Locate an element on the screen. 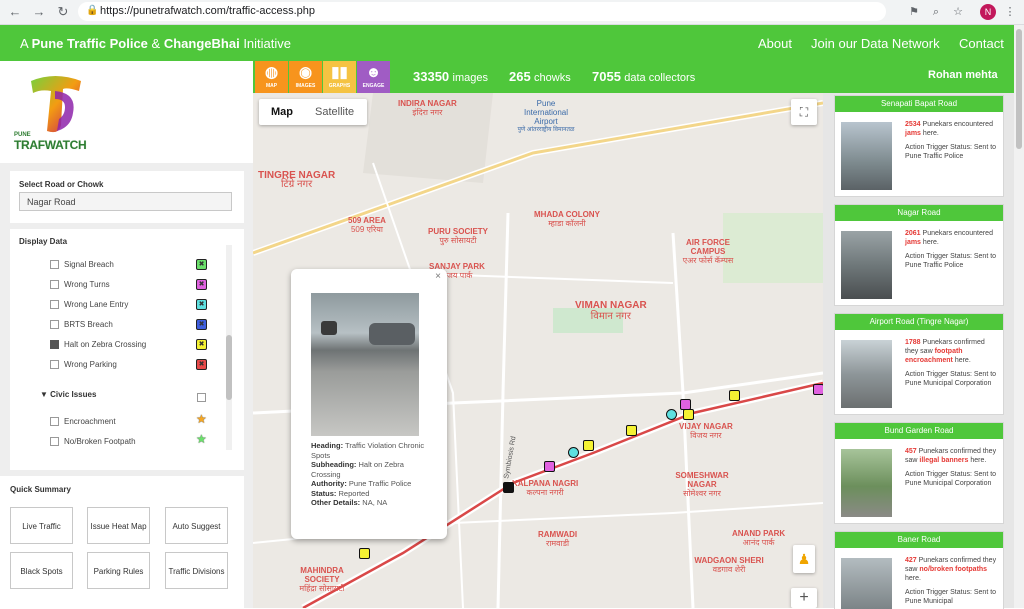  stat-label: images is located at coordinates (470, 78).